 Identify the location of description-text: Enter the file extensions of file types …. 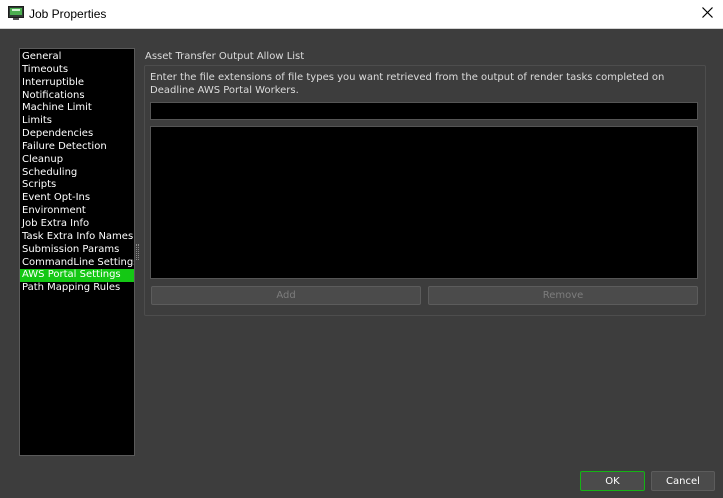
(407, 84).